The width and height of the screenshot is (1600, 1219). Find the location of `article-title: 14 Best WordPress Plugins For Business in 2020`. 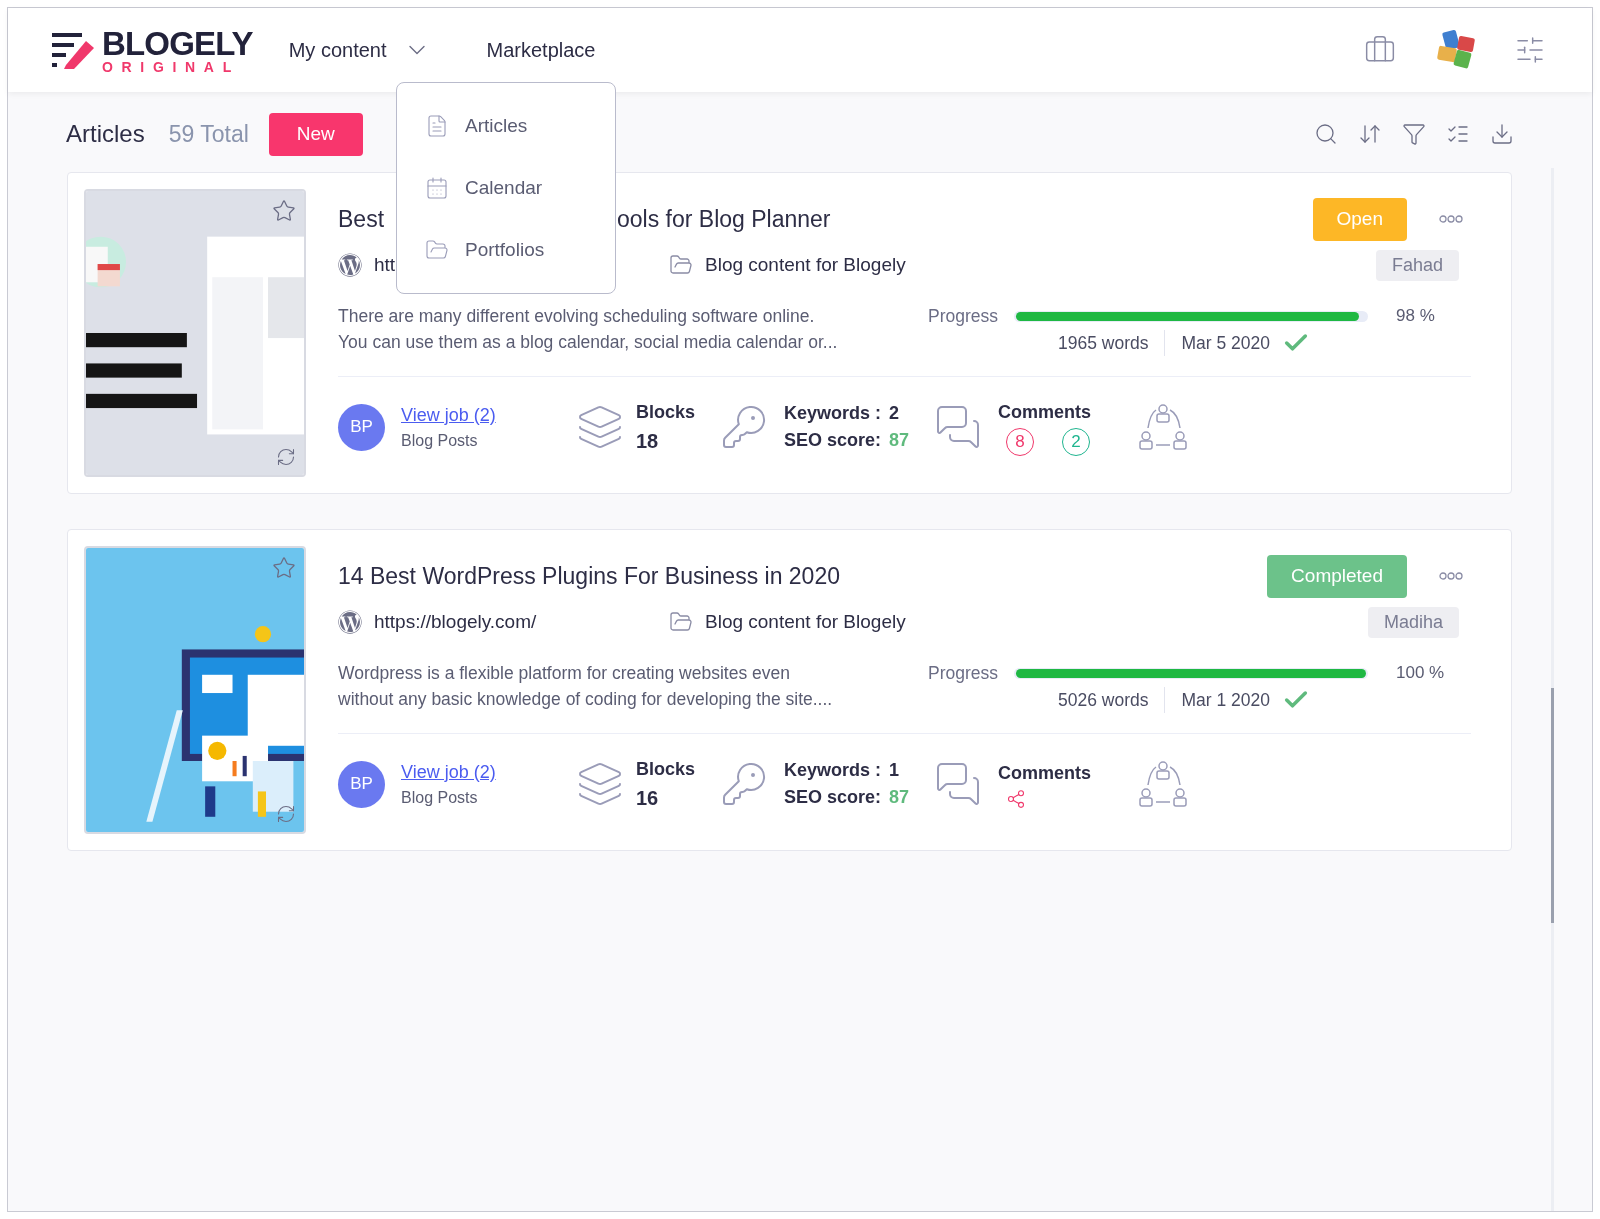

article-title: 14 Best WordPress Plugins For Business in 2020 is located at coordinates (589, 576).